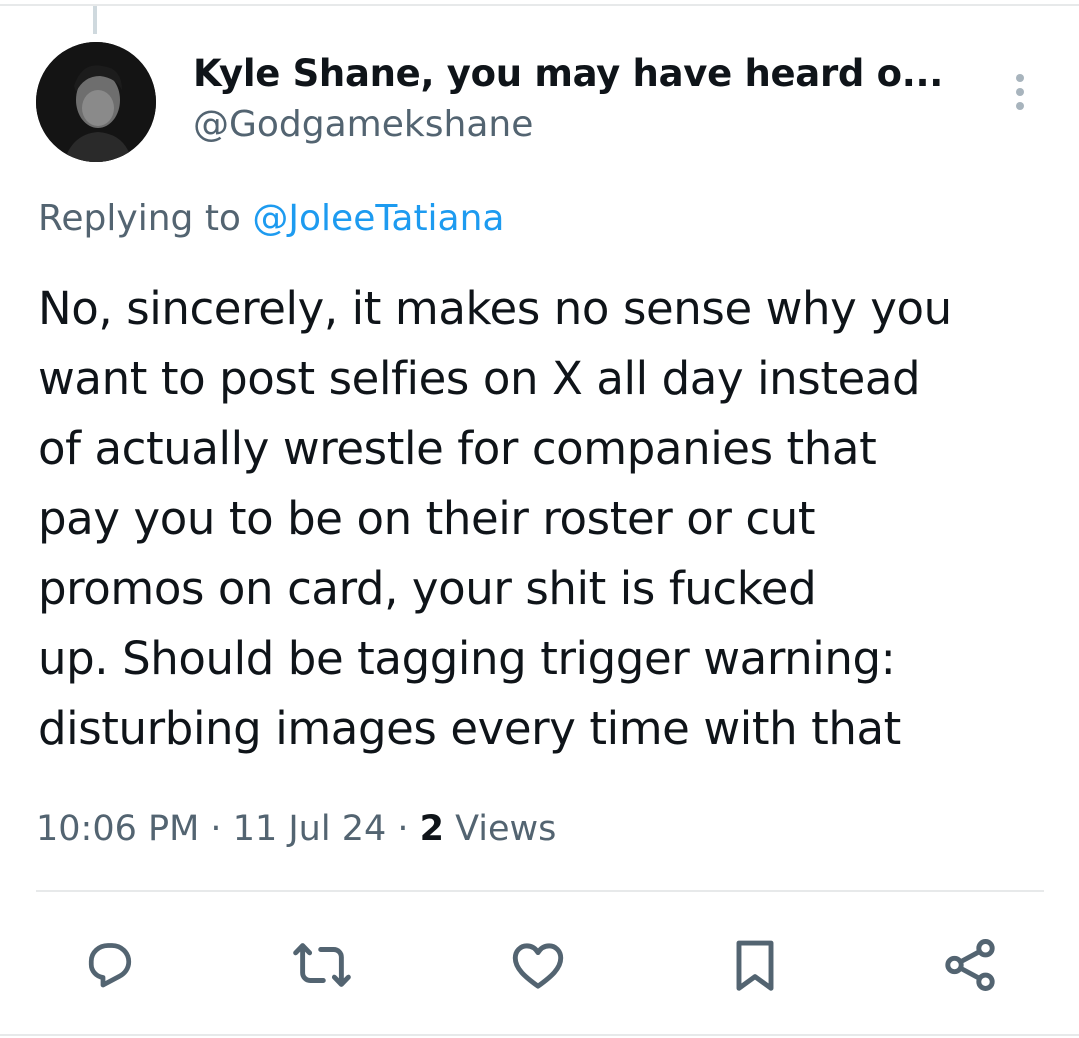 The width and height of the screenshot is (1079, 1038). What do you see at coordinates (363, 125) in the screenshot?
I see `author-handle: @Godgamekshane` at bounding box center [363, 125].